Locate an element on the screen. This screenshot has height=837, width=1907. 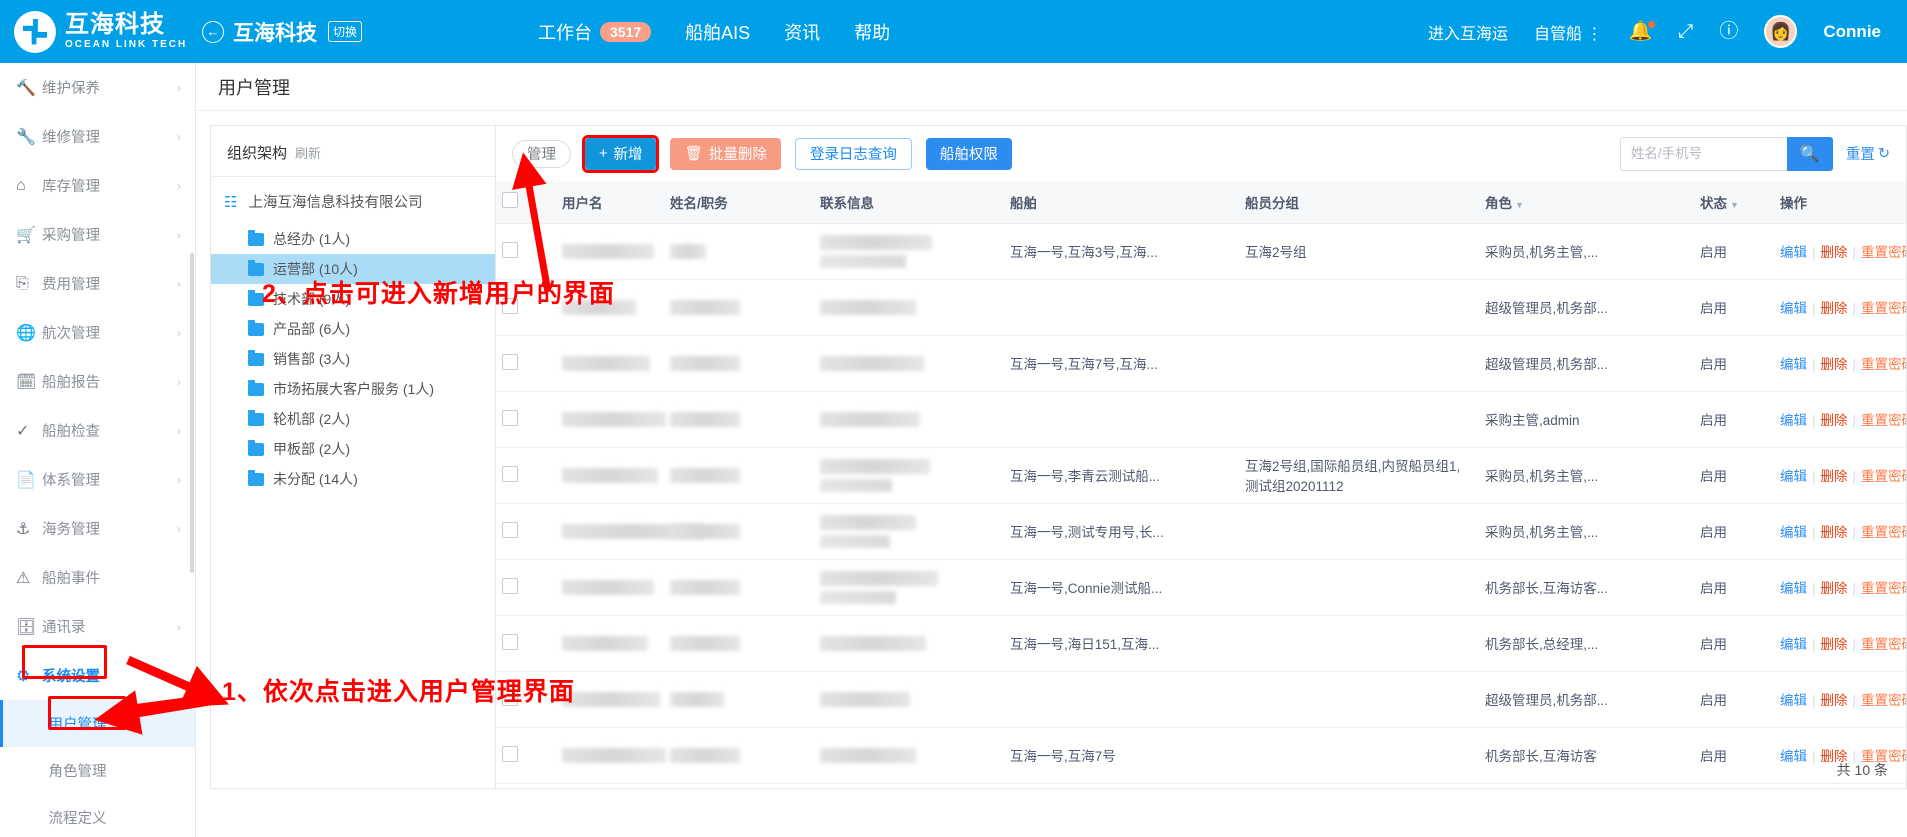
reset-button: 重置 ↻ is located at coordinates (1868, 153).